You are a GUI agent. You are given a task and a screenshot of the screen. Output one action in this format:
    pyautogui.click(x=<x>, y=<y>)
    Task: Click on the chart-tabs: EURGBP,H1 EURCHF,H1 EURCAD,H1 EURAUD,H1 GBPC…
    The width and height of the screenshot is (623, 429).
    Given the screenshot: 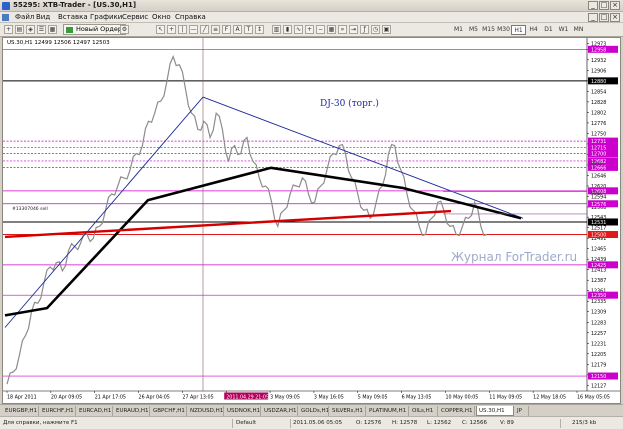 What is the action you would take?
    pyautogui.click(x=311, y=410)
    